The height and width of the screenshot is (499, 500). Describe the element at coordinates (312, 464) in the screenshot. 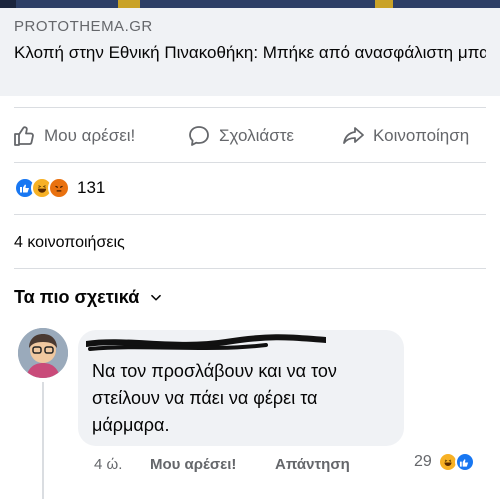

I see `comment-reply-button: Απάντηση` at that location.